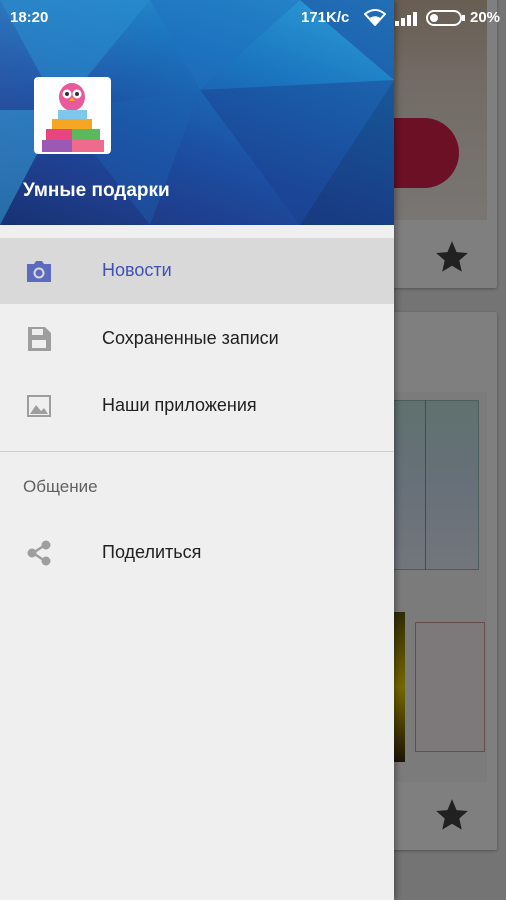 This screenshot has height=900, width=506. Describe the element at coordinates (325, 17) in the screenshot. I see `network-speed: 171K/c` at that location.